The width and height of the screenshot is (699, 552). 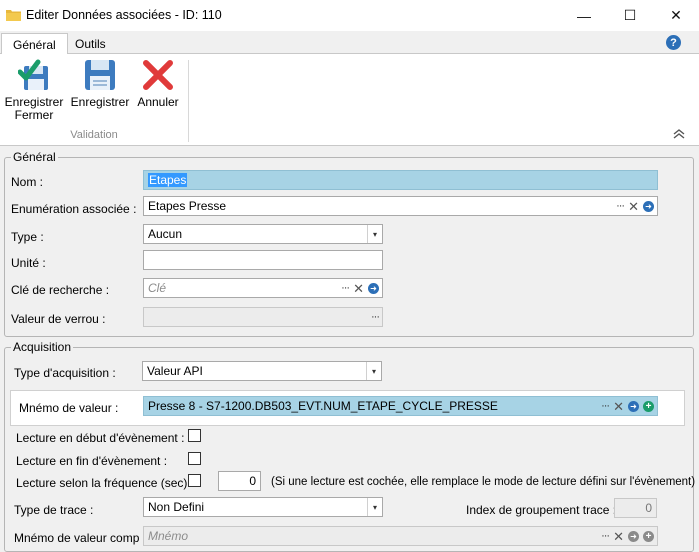 What do you see at coordinates (165, 234) in the screenshot?
I see `type-value: Aucun` at bounding box center [165, 234].